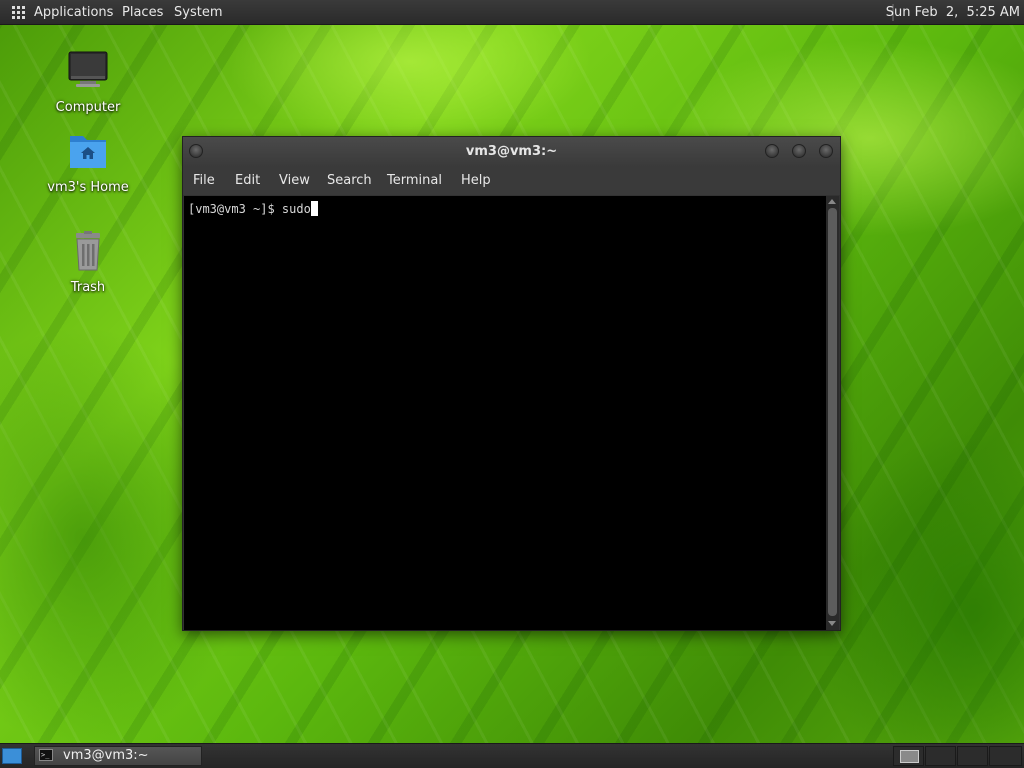 The width and height of the screenshot is (1024, 768). What do you see at coordinates (832, 201) in the screenshot?
I see `scroll-up-arrow-icon` at bounding box center [832, 201].